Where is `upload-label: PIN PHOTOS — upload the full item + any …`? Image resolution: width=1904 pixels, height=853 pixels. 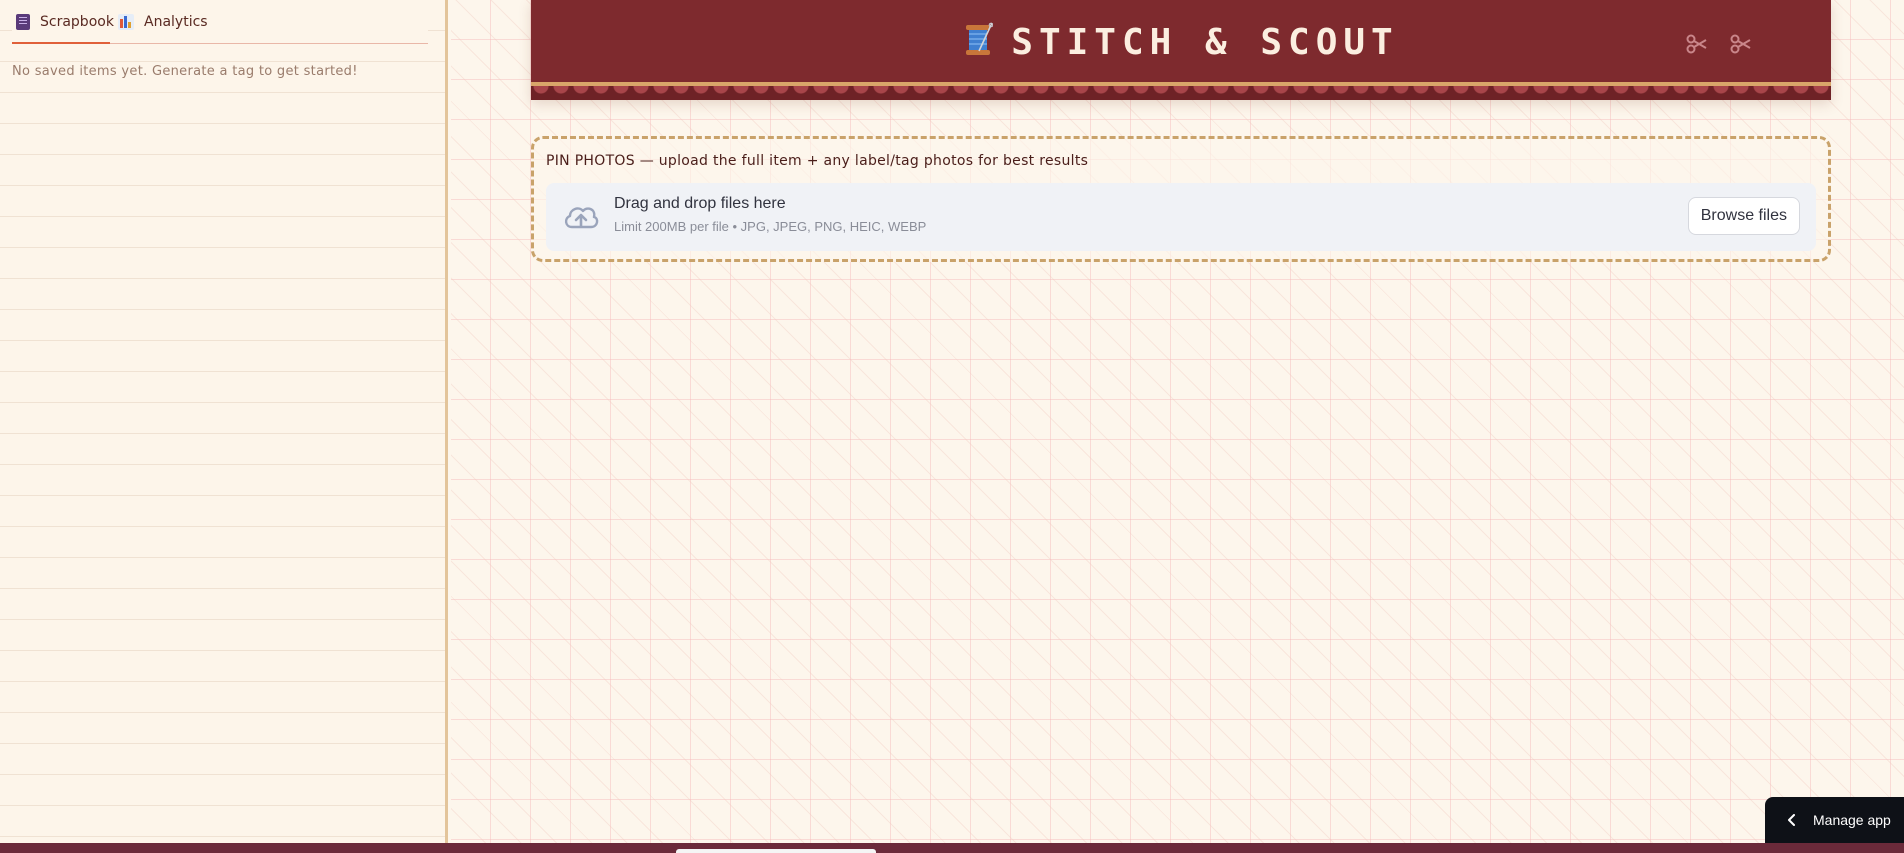 upload-label: PIN PHOTOS — upload the full item + any … is located at coordinates (817, 161).